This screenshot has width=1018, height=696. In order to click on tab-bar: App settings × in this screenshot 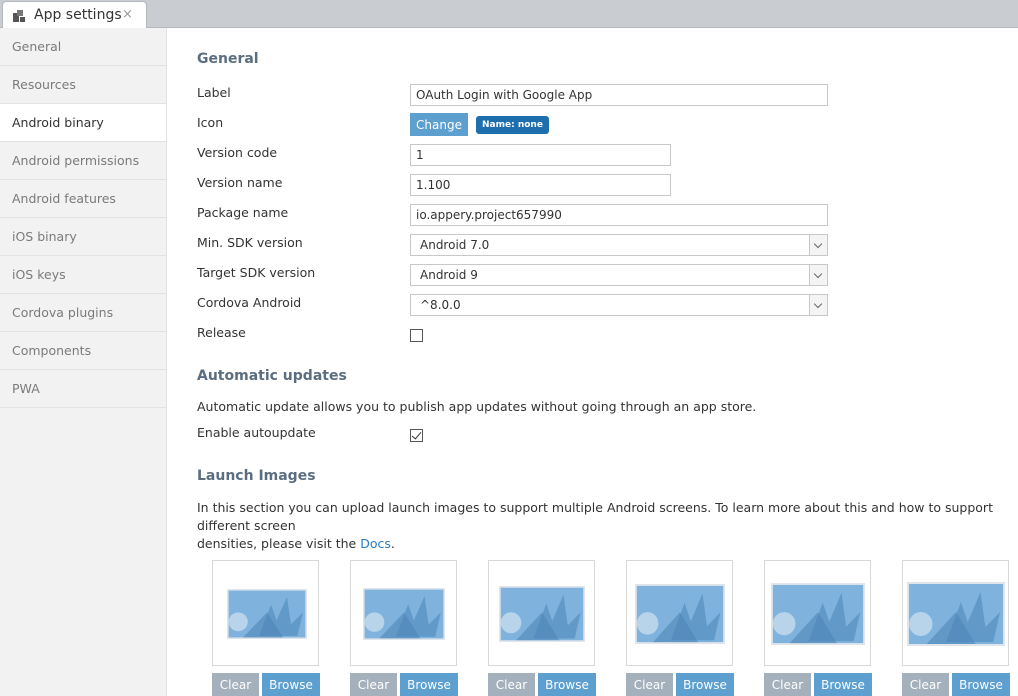, I will do `click(509, 14)`.